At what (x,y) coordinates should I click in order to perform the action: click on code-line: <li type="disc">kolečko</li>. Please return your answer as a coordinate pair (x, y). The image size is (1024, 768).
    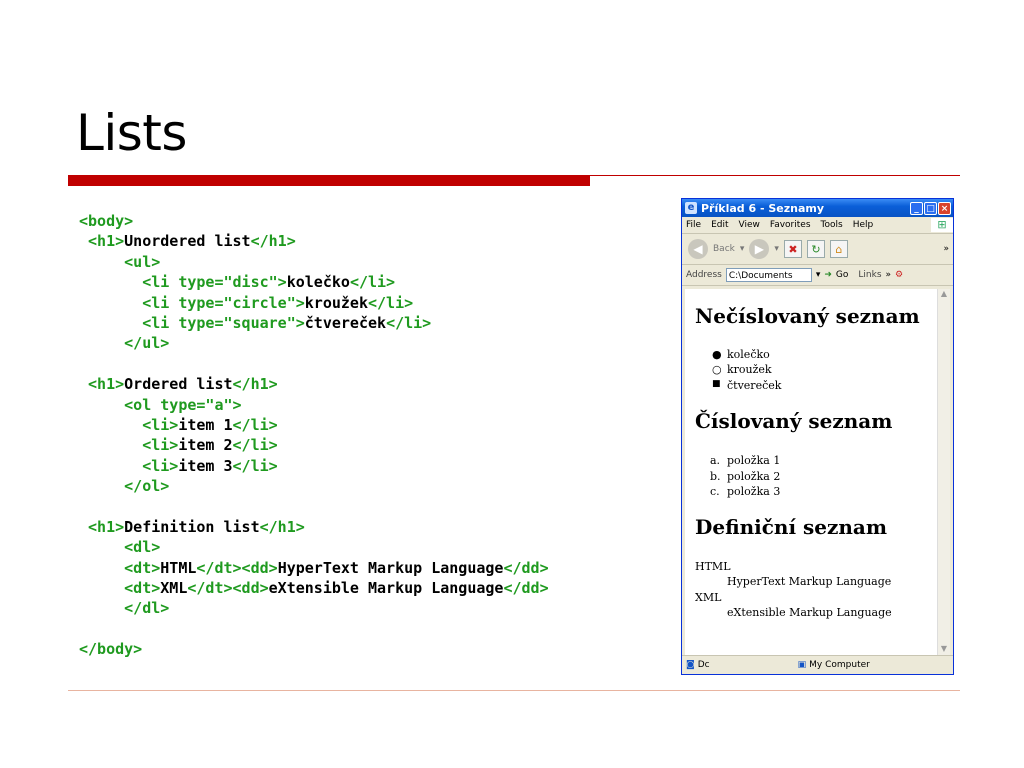
    Looking at the image, I should click on (314, 282).